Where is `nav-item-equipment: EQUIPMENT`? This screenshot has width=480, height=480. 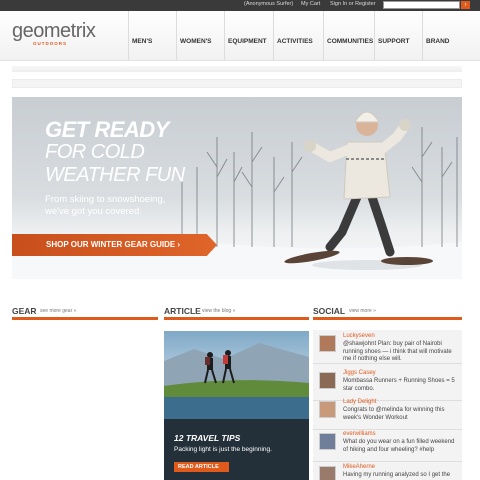 nav-item-equipment: EQUIPMENT is located at coordinates (248, 36).